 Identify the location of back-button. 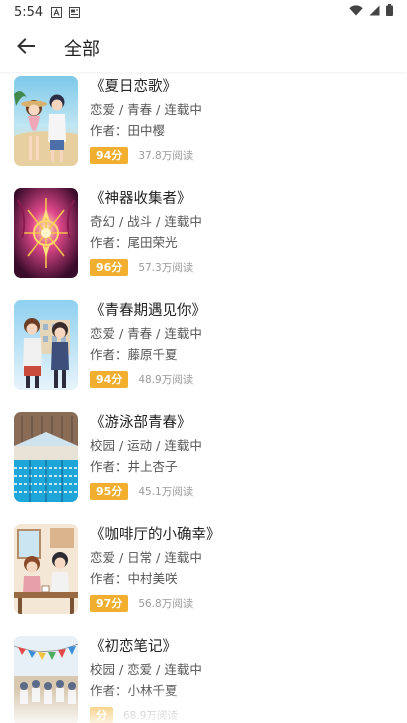
(26, 48).